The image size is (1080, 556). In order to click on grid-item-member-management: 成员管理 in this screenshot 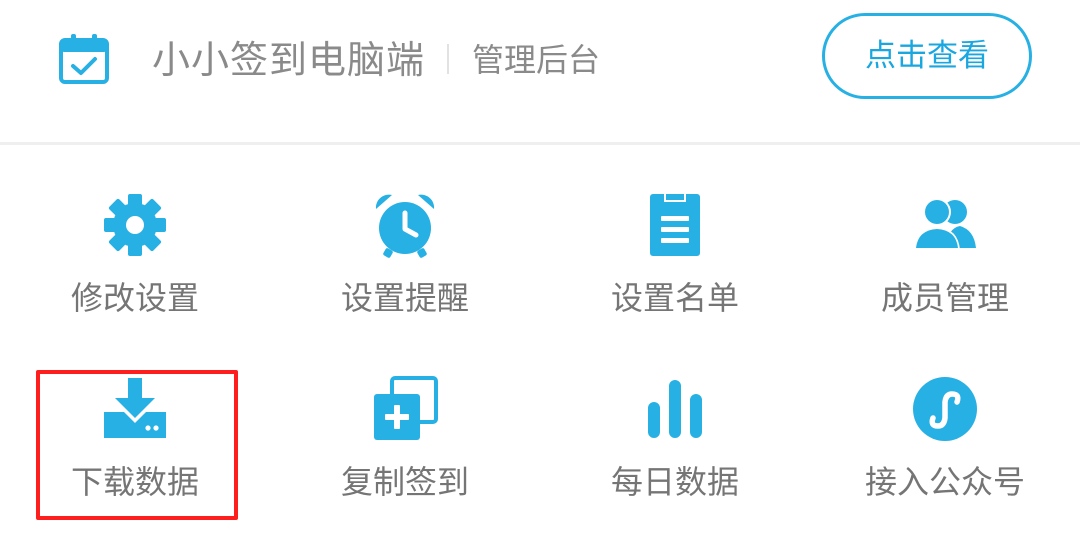, I will do `click(945, 267)`.